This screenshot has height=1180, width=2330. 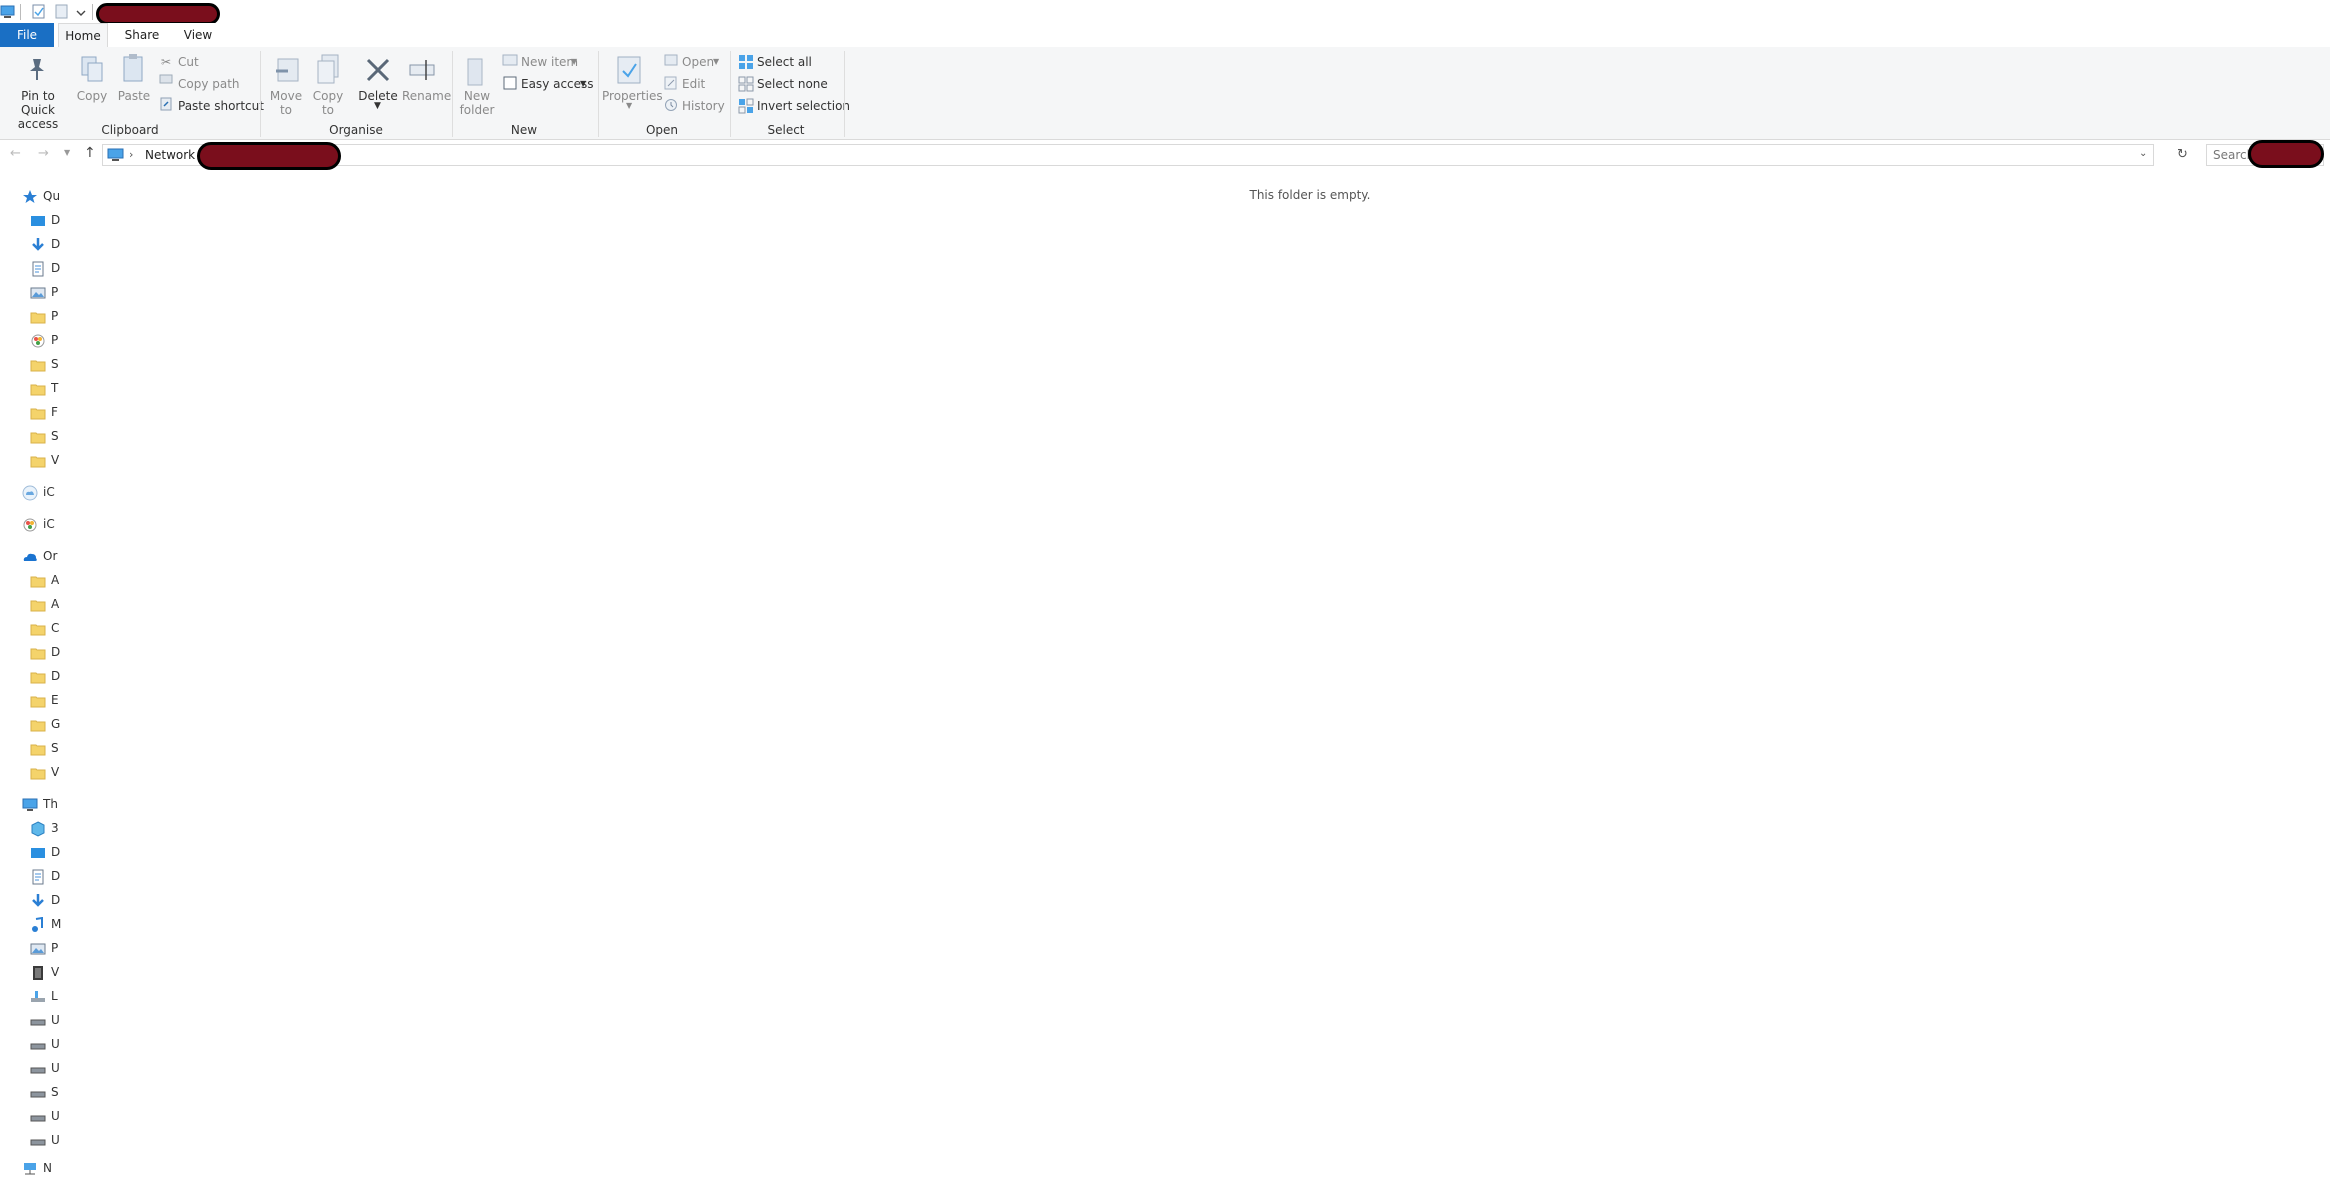 I want to click on tab-home: Home, so click(x=83, y=35).